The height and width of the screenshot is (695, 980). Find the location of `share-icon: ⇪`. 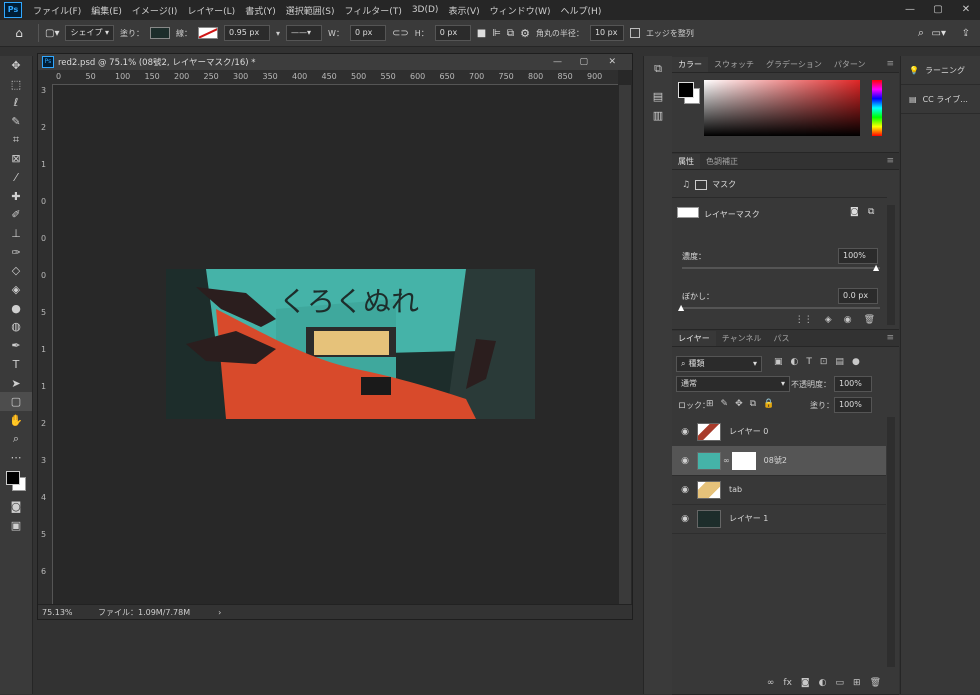

share-icon: ⇪ is located at coordinates (966, 33).